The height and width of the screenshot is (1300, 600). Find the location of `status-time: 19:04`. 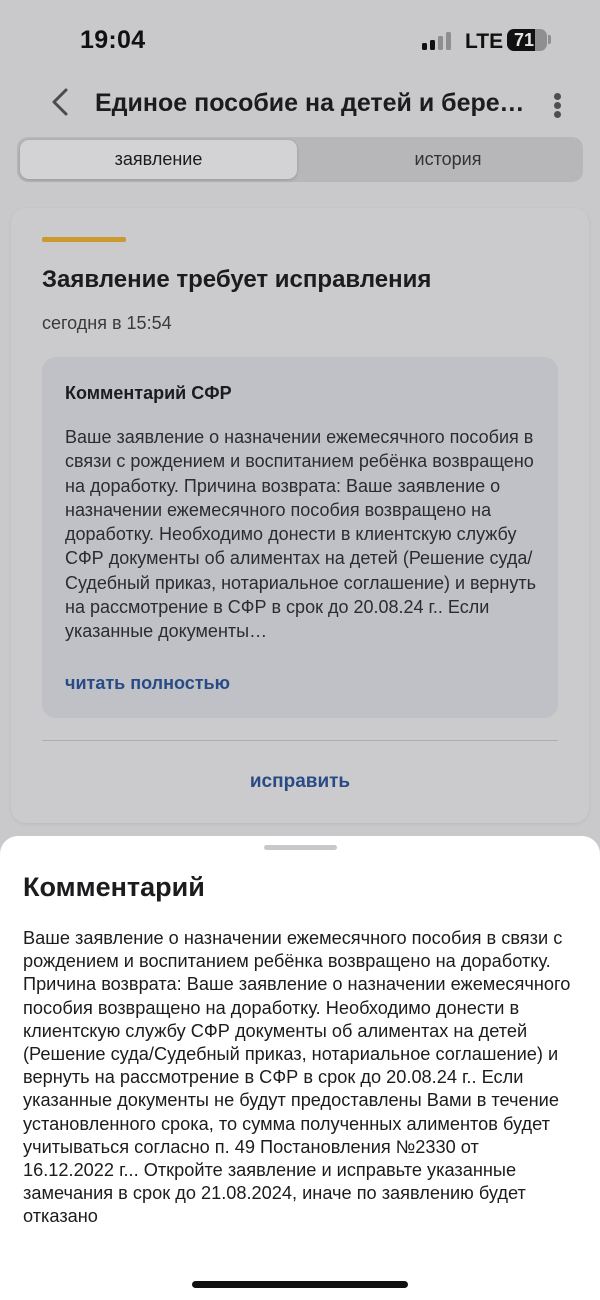

status-time: 19:04 is located at coordinates (113, 40).